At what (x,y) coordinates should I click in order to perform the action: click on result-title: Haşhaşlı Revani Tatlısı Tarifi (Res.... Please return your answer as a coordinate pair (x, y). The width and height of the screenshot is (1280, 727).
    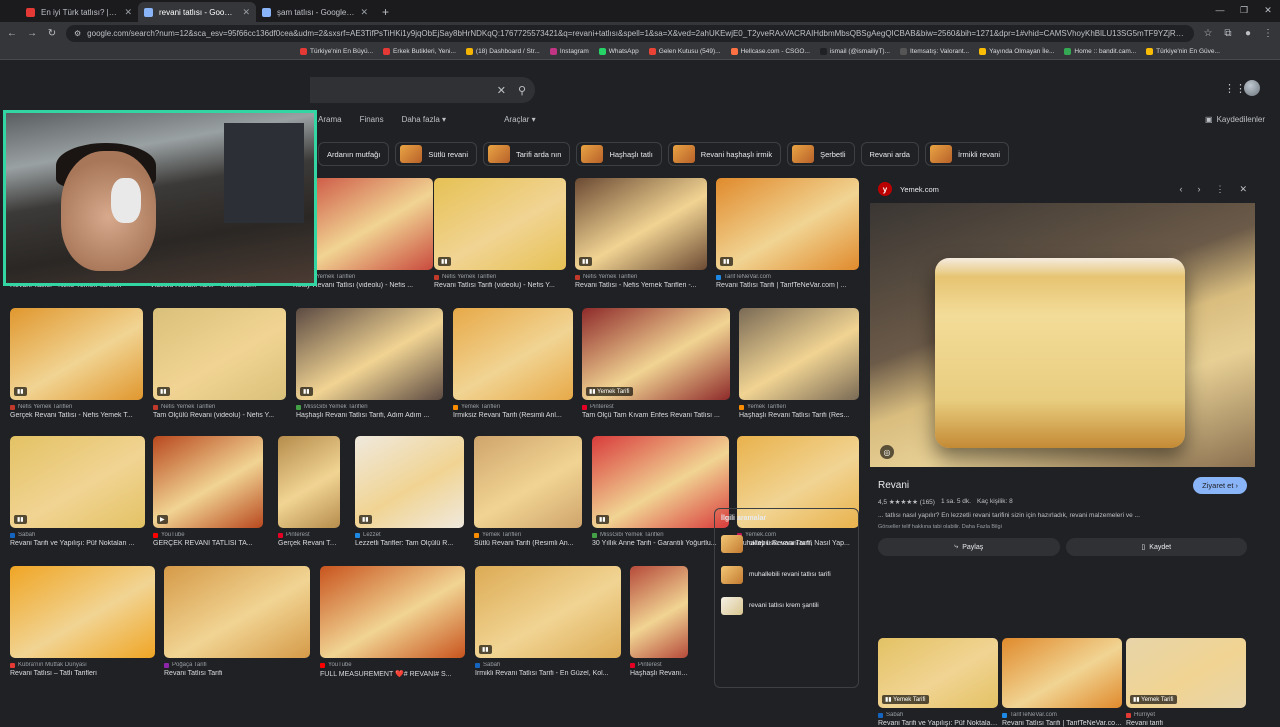
    Looking at the image, I should click on (799, 415).